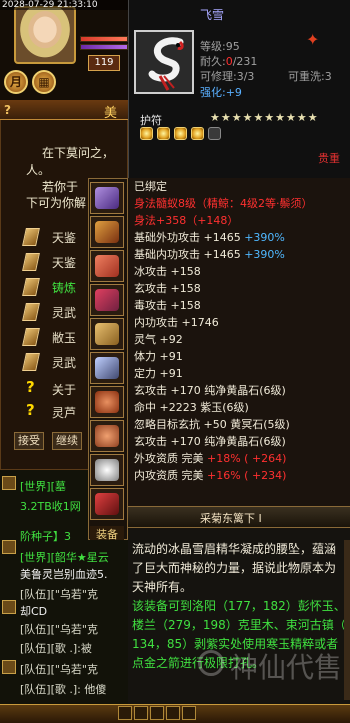  I want to click on stat-line: 内功攻击 +1746, so click(176, 322).